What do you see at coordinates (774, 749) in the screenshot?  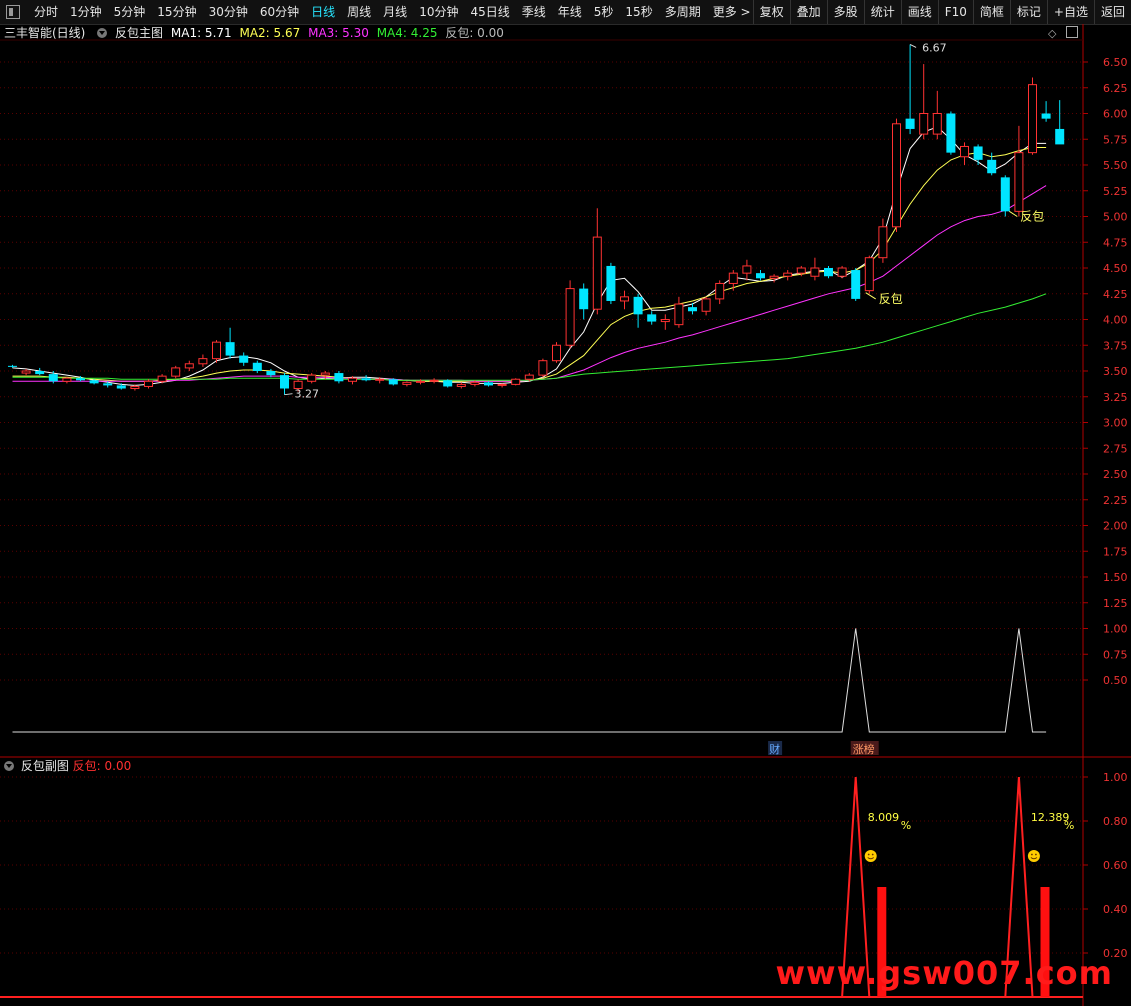 I see `badge-cai: 财` at bounding box center [774, 749].